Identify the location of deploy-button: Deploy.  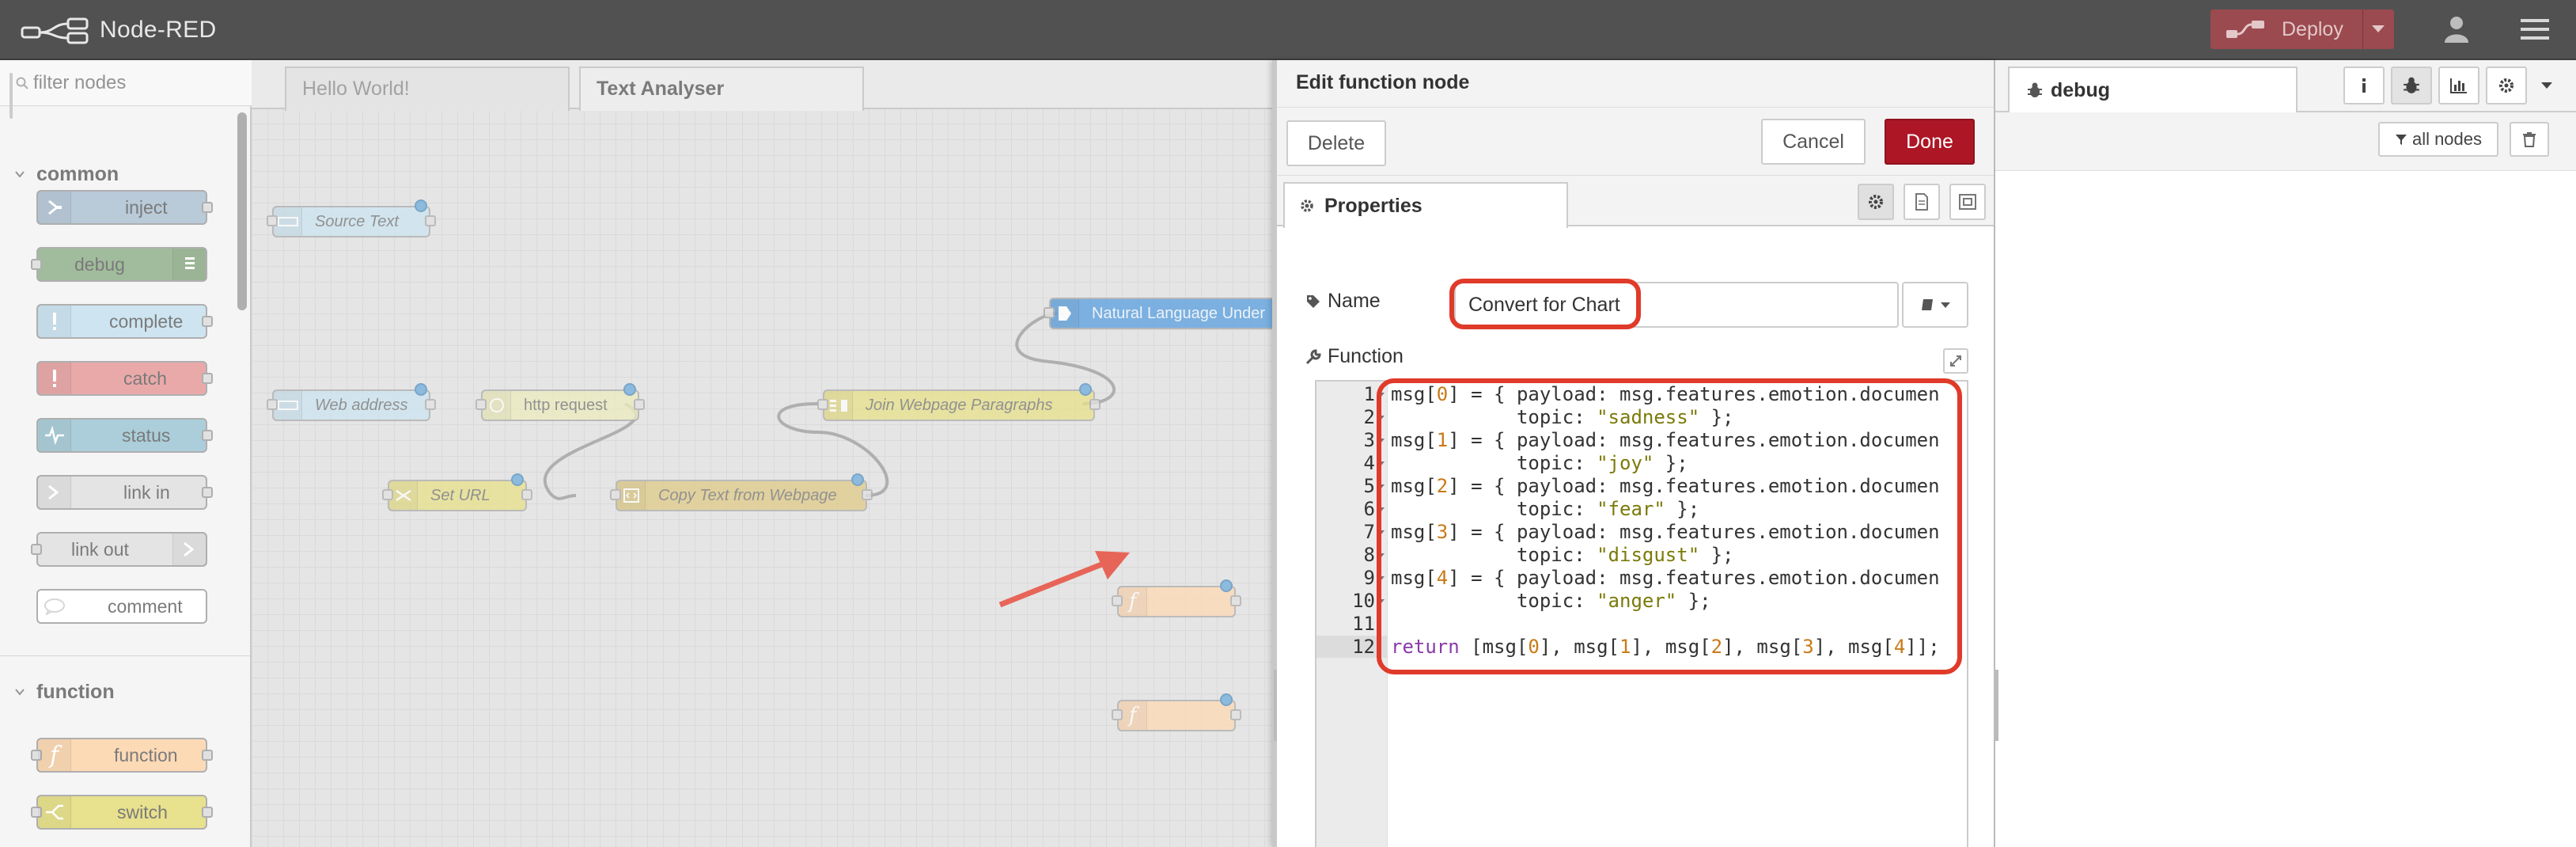
(2302, 29).